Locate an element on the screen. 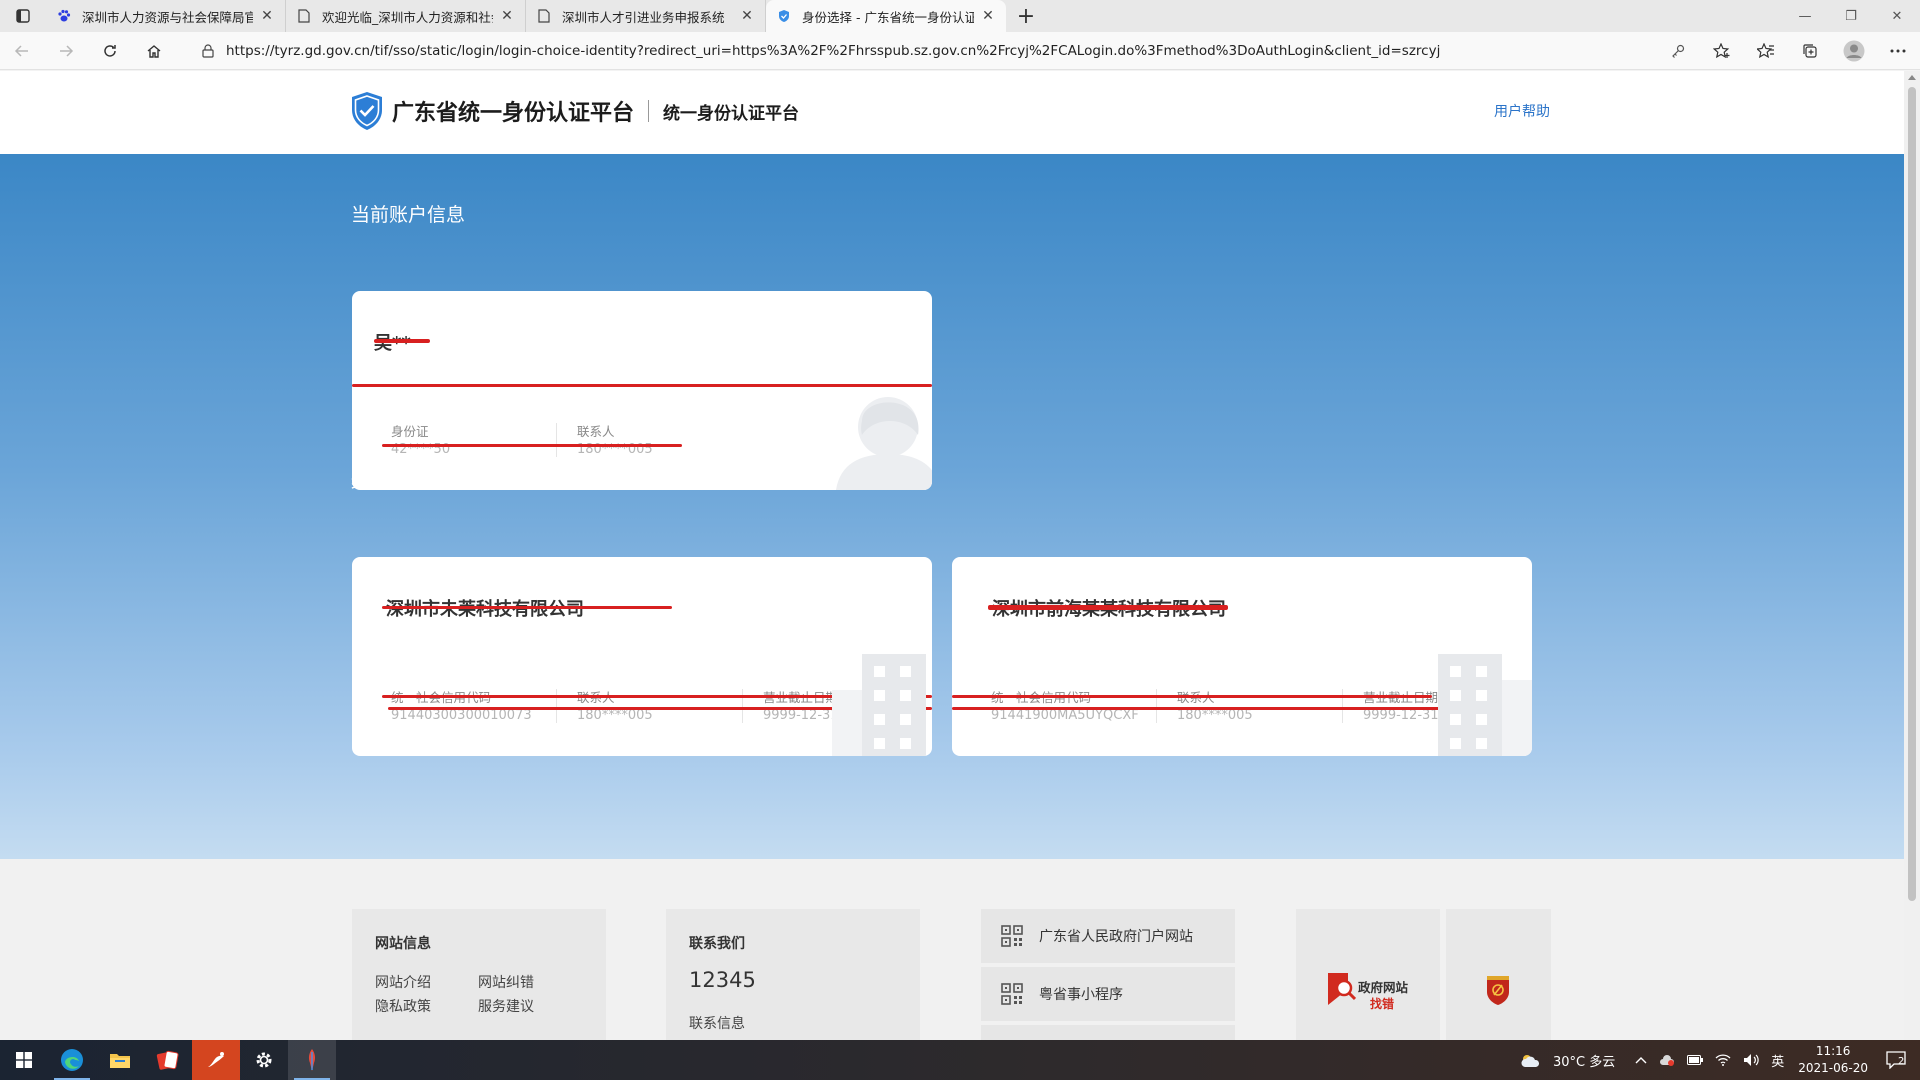 This screenshot has height=1080, width=1920. close-window-icon: ✕ is located at coordinates (1897, 16).